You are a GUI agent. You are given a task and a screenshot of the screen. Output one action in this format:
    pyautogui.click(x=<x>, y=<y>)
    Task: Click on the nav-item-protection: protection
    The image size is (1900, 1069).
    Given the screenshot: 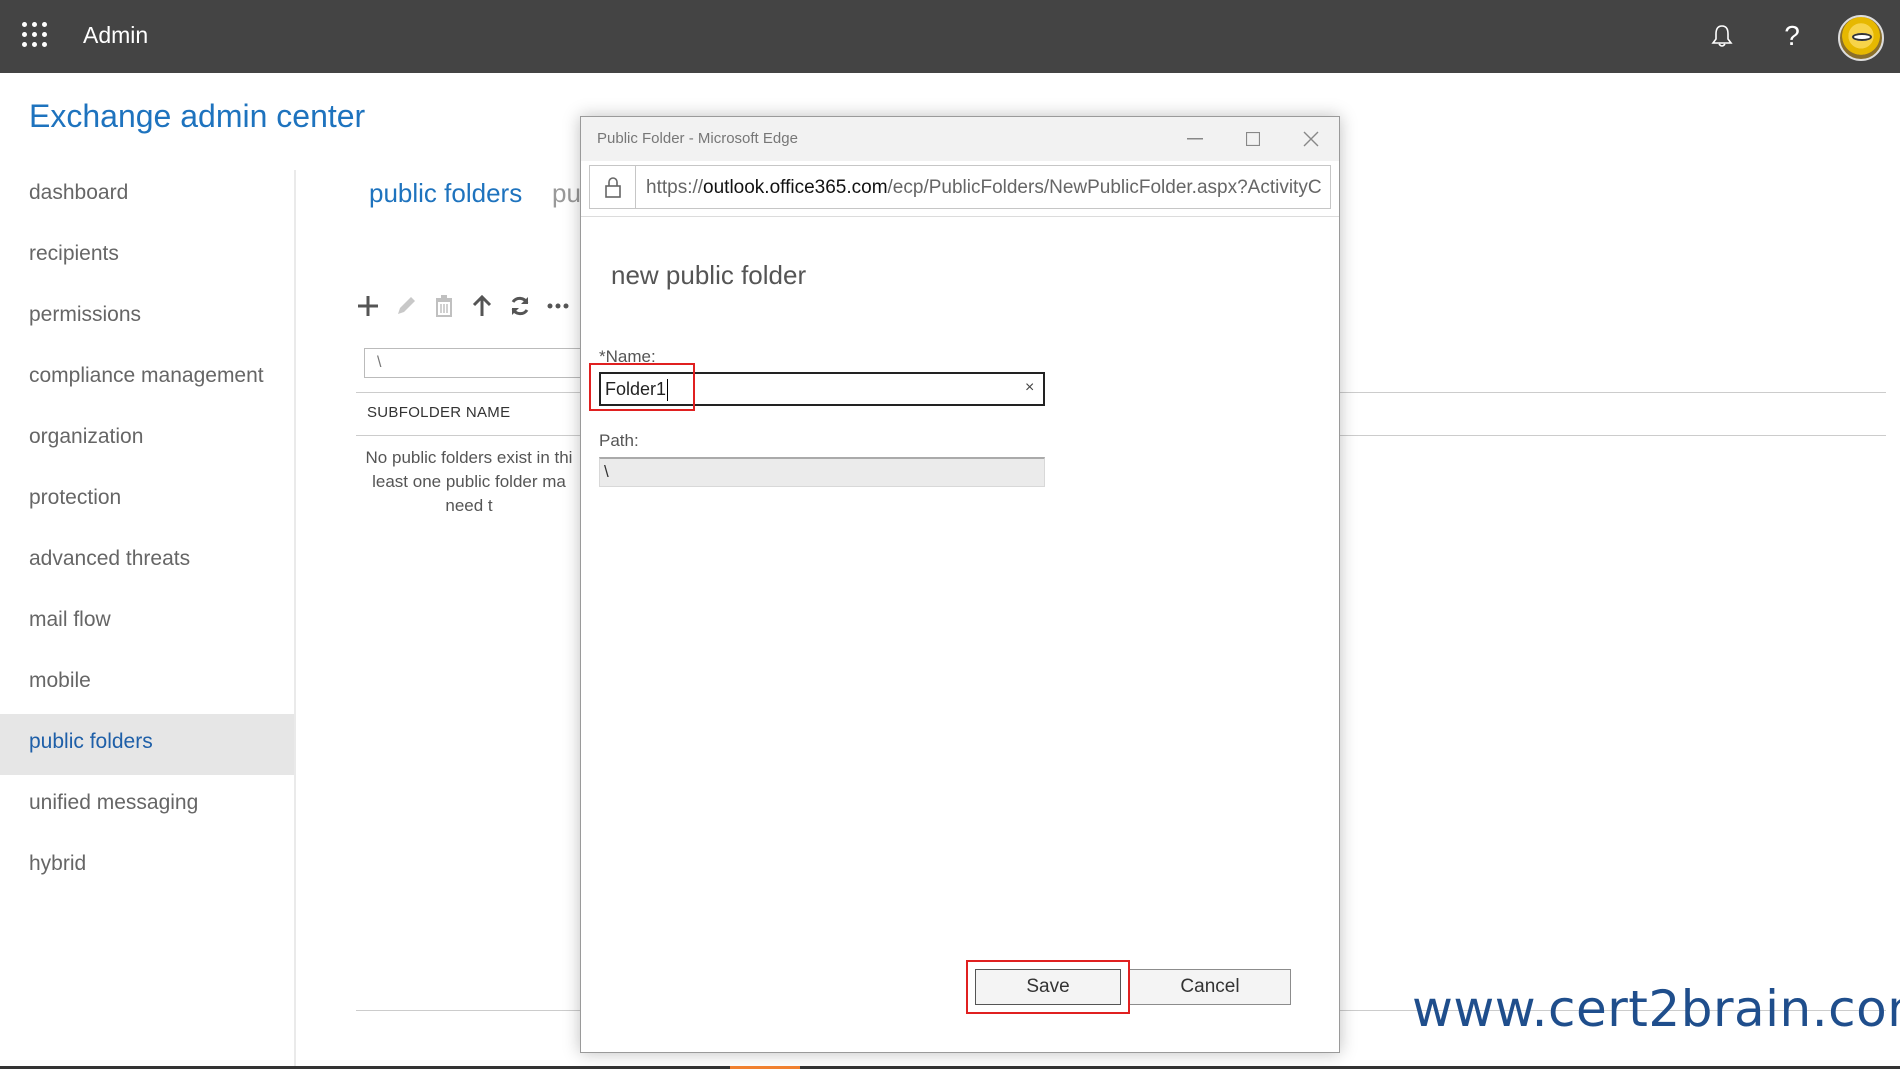 What is the action you would take?
    pyautogui.click(x=147, y=500)
    